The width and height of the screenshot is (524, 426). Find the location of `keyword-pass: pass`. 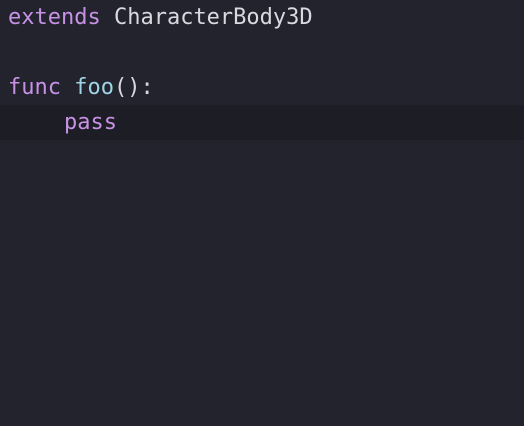

keyword-pass: pass is located at coordinates (90, 122).